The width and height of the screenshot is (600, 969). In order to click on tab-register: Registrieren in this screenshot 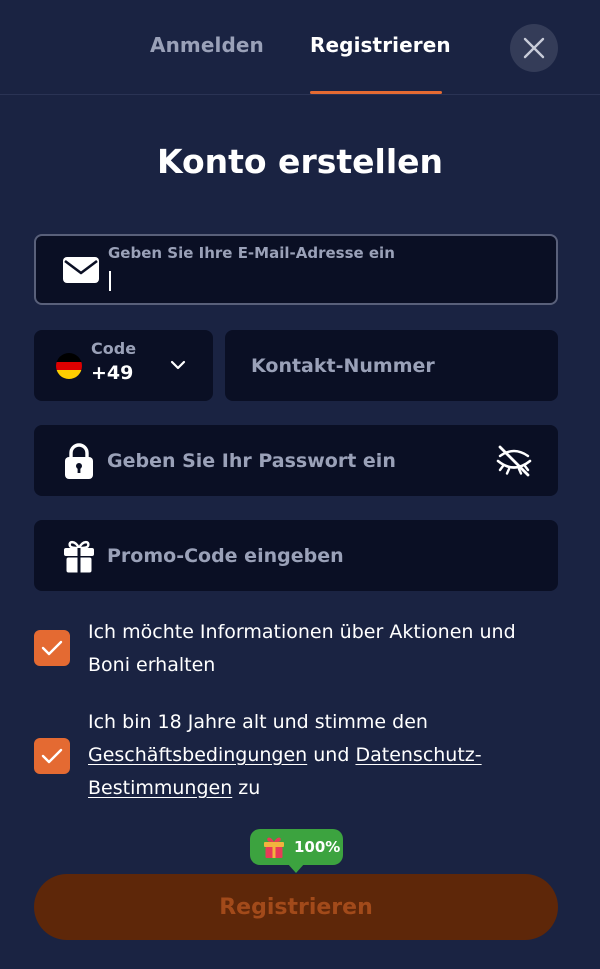, I will do `click(380, 45)`.